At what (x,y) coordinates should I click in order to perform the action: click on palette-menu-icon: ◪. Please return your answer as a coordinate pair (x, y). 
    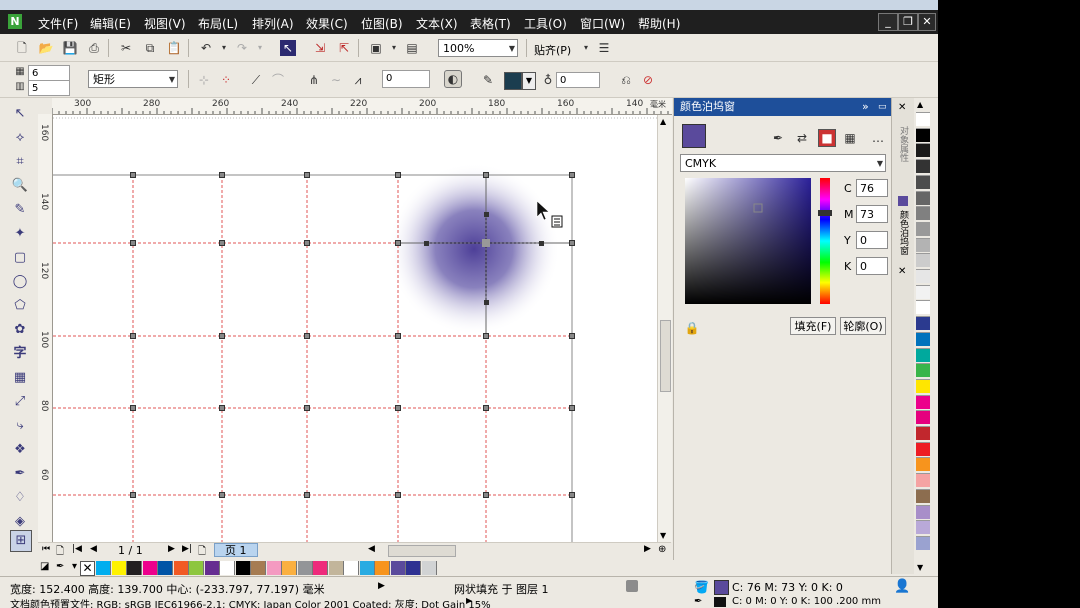
    Looking at the image, I should click on (44, 566).